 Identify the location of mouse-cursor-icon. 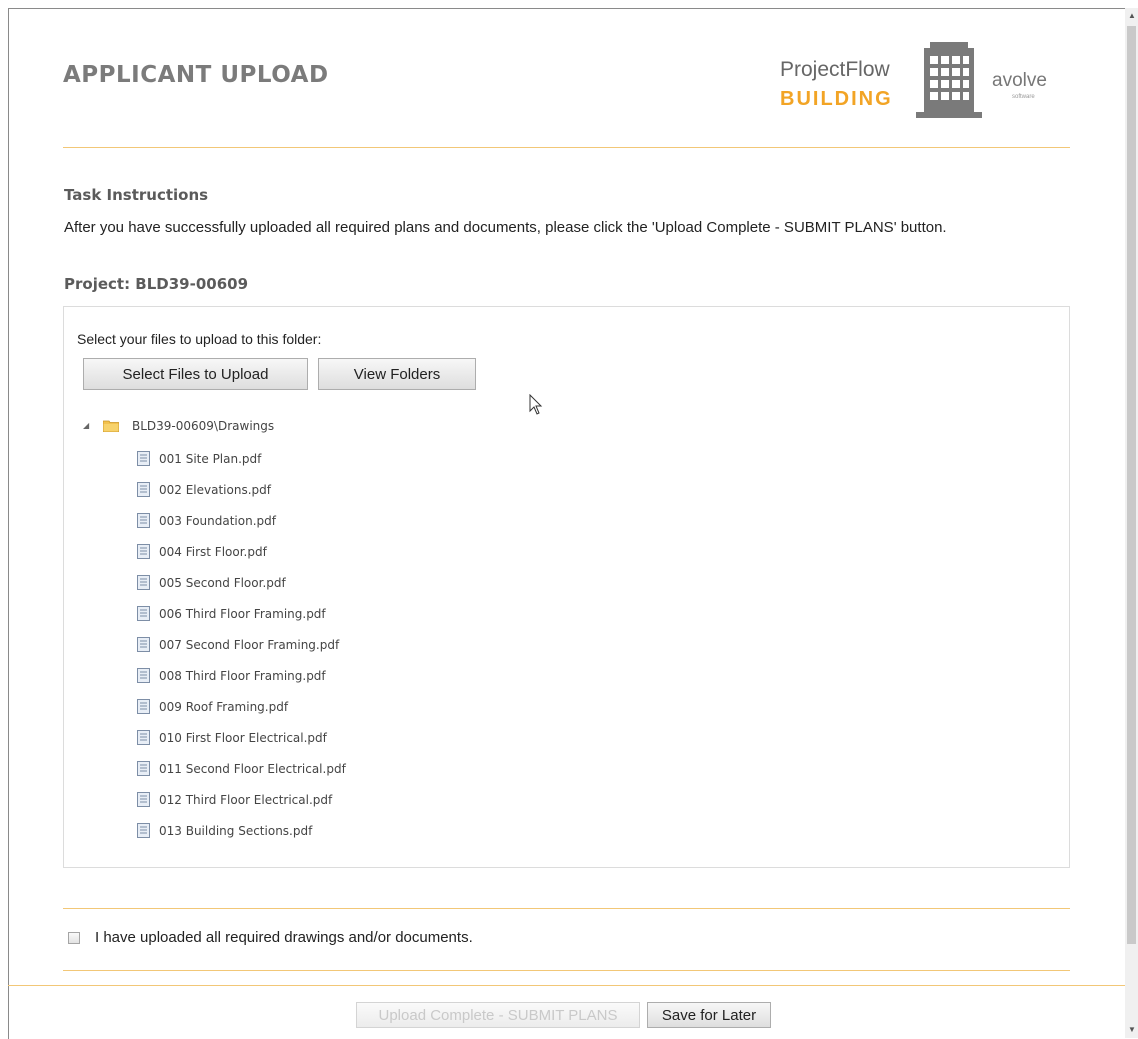
(536, 407).